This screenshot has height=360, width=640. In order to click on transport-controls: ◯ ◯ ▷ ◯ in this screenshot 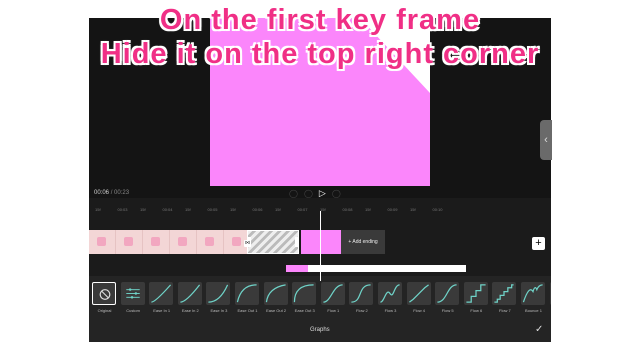, I will do `click(315, 193)`.